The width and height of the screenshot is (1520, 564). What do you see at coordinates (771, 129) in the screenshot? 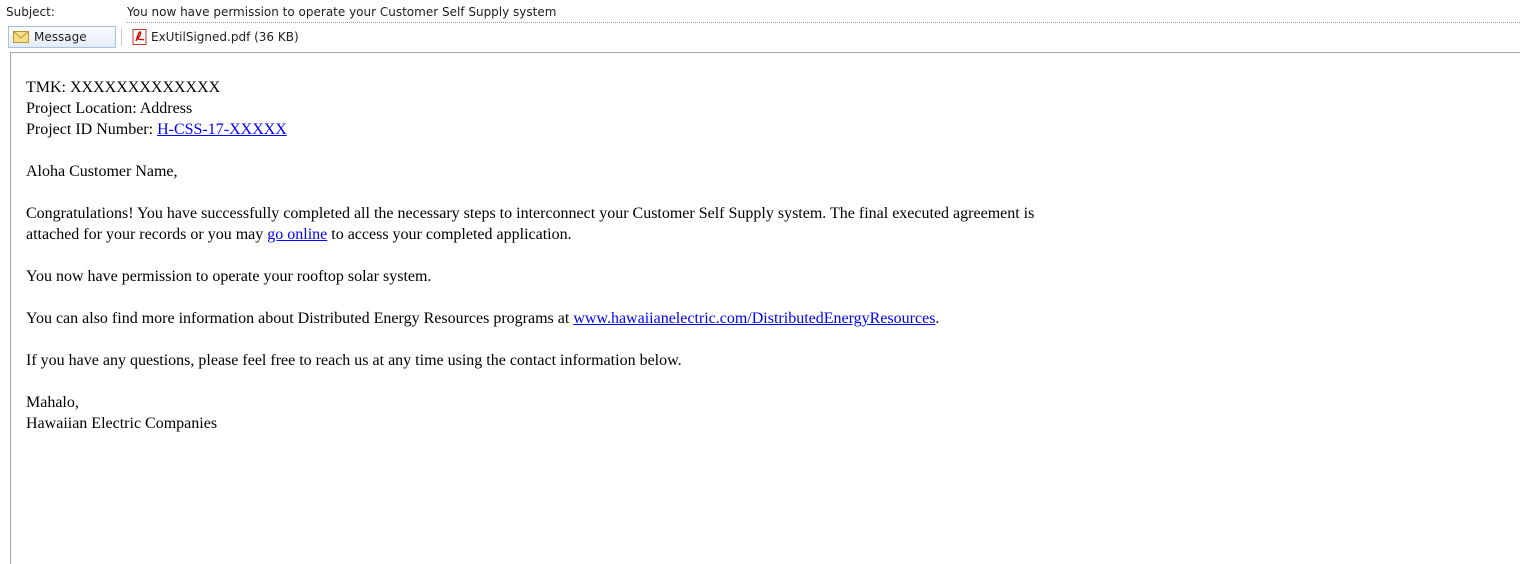
I see `project-id-line: Project ID Number: H-CSS-17-XXXXX` at bounding box center [771, 129].